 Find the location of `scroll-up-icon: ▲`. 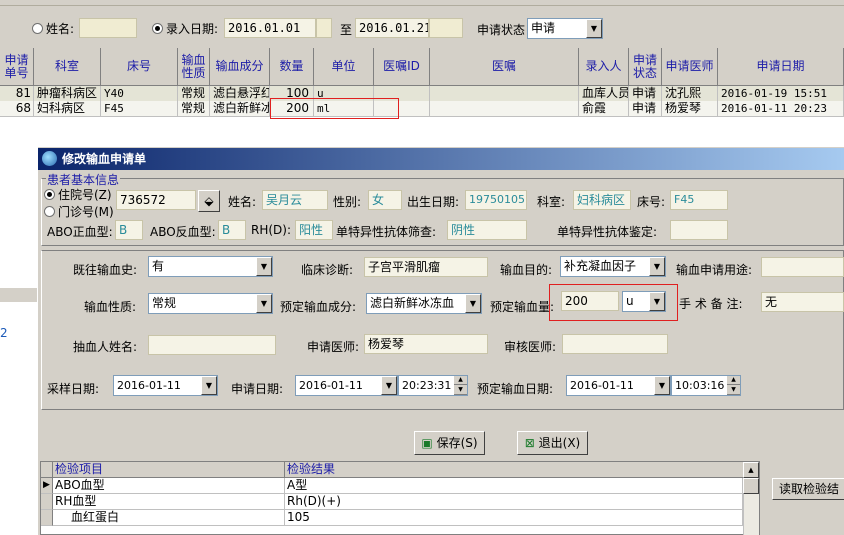

scroll-up-icon: ▲ is located at coordinates (751, 470).